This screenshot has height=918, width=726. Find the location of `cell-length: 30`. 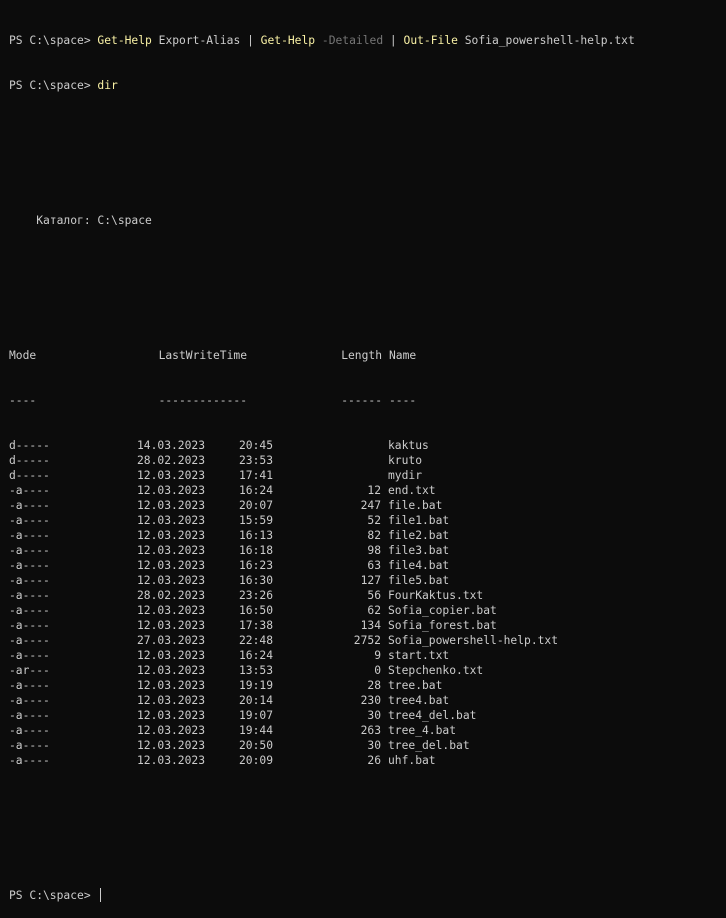

cell-length: 30 is located at coordinates (374, 745).